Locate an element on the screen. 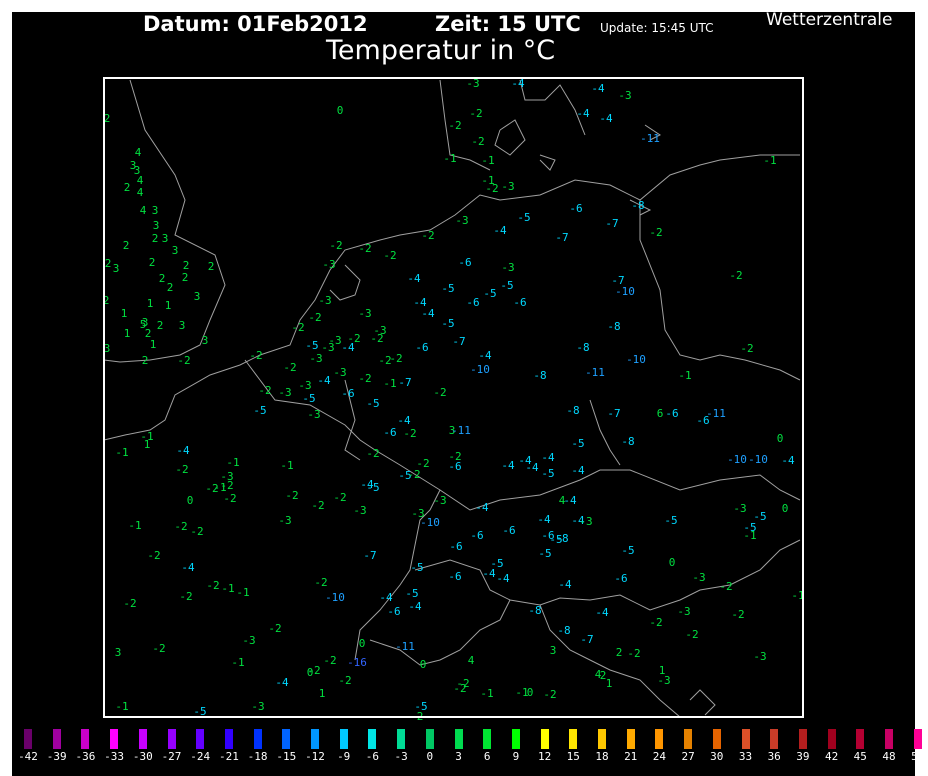 This screenshot has height=776, width=928. station-reading: 6 is located at coordinates (660, 413).